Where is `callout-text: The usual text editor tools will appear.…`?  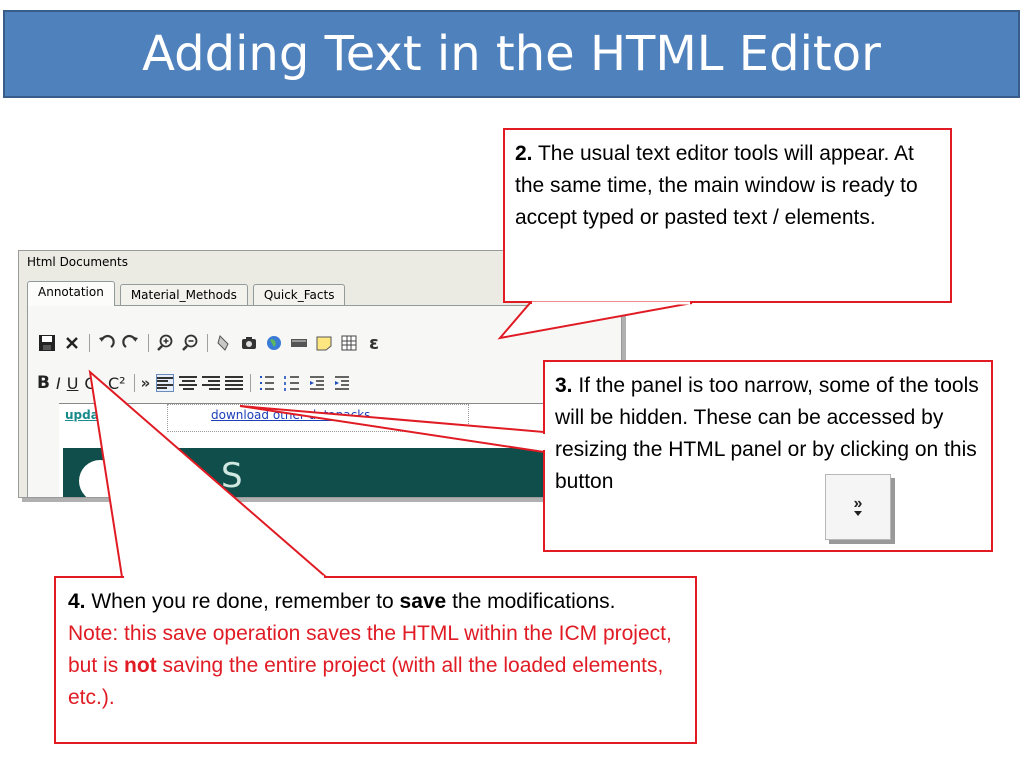 callout-text: The usual text editor tools will appear.… is located at coordinates (716, 185).